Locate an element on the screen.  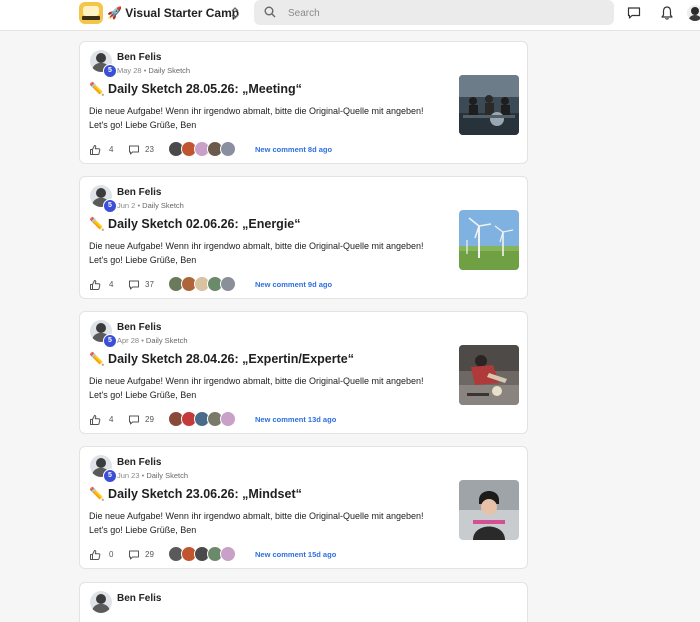
new-comment-link: New comment 13d ago is located at coordinates (295, 419).